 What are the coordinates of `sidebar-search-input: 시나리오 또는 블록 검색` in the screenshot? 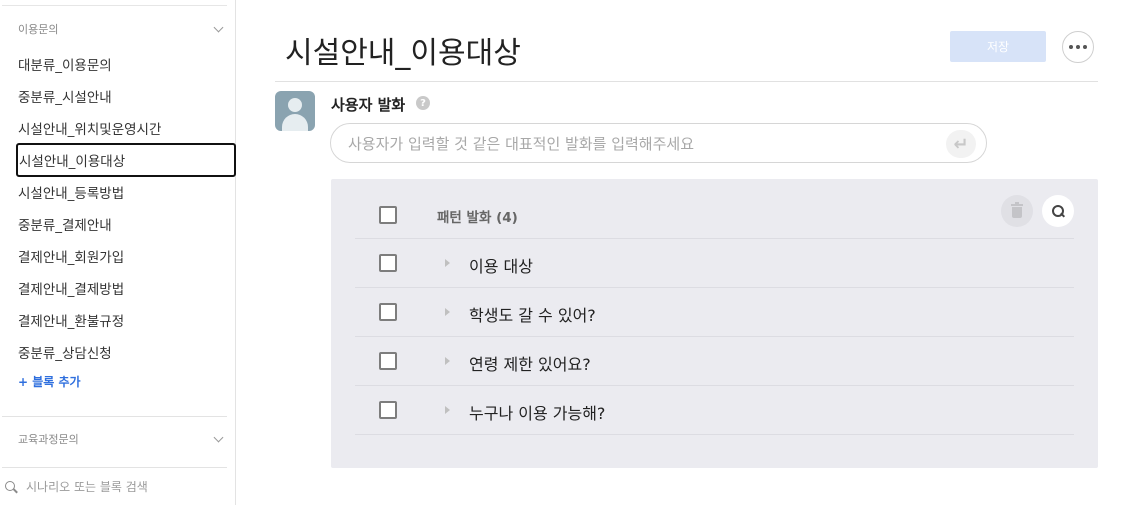 It's located at (87, 486).